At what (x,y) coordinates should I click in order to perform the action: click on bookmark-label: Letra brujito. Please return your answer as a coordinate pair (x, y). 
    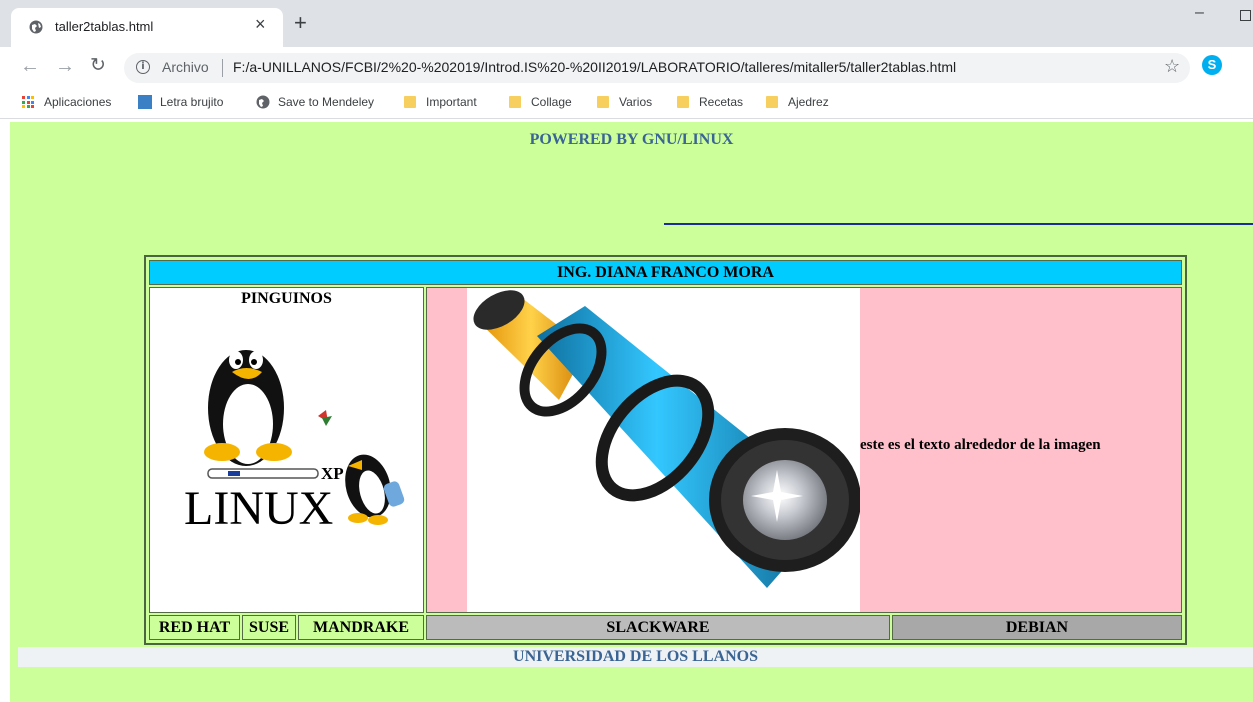
    Looking at the image, I should click on (192, 102).